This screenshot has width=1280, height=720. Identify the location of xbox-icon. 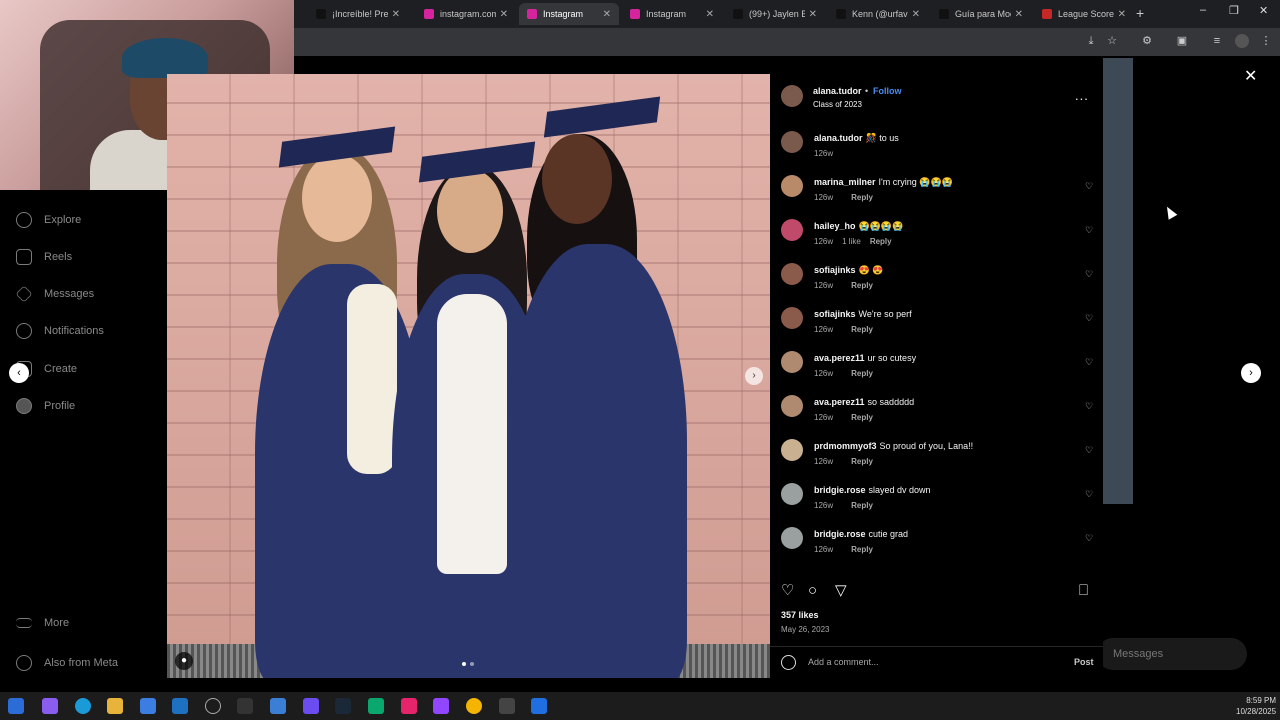
(213, 706).